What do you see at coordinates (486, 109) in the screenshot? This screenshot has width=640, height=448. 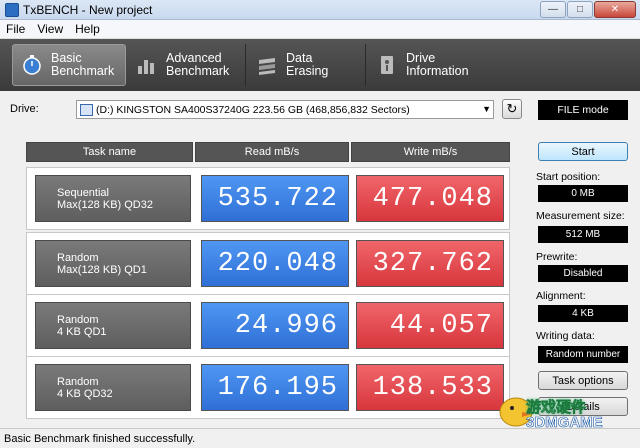 I see `chevron-down-icon: ▼` at bounding box center [486, 109].